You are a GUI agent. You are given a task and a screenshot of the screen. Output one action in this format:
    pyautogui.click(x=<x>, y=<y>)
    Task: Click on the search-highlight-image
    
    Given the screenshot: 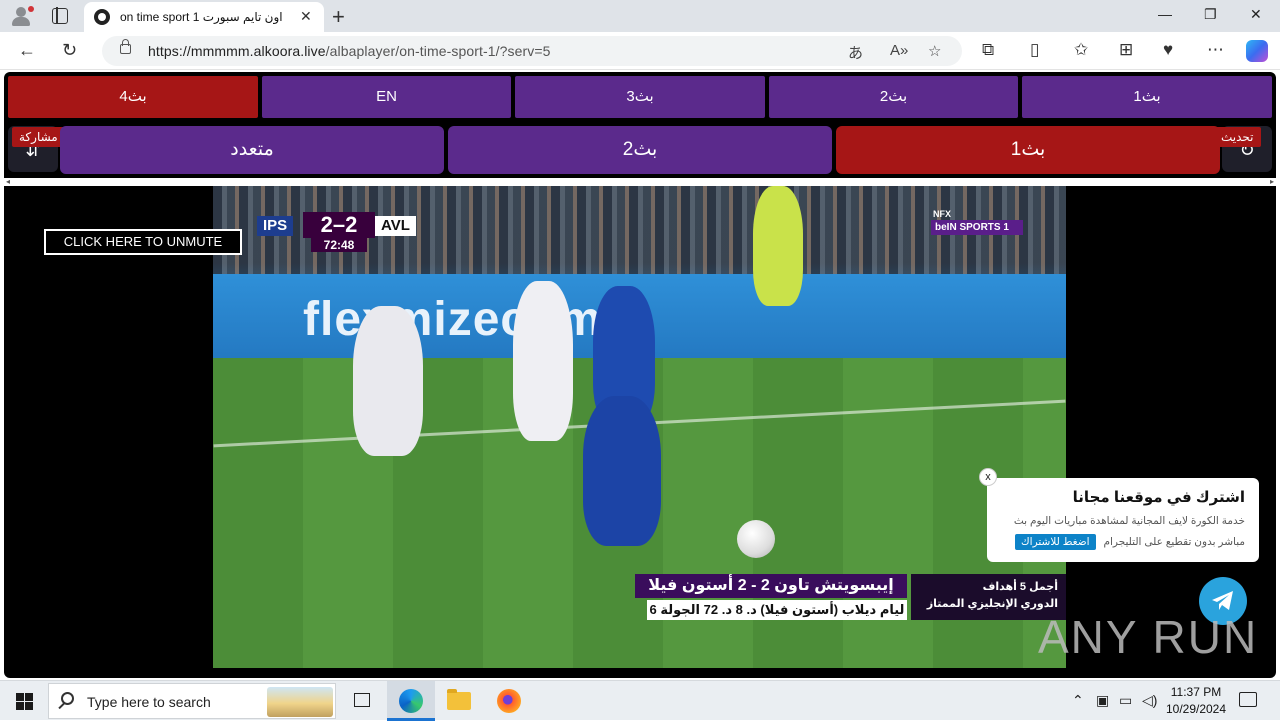 What is the action you would take?
    pyautogui.click(x=300, y=702)
    